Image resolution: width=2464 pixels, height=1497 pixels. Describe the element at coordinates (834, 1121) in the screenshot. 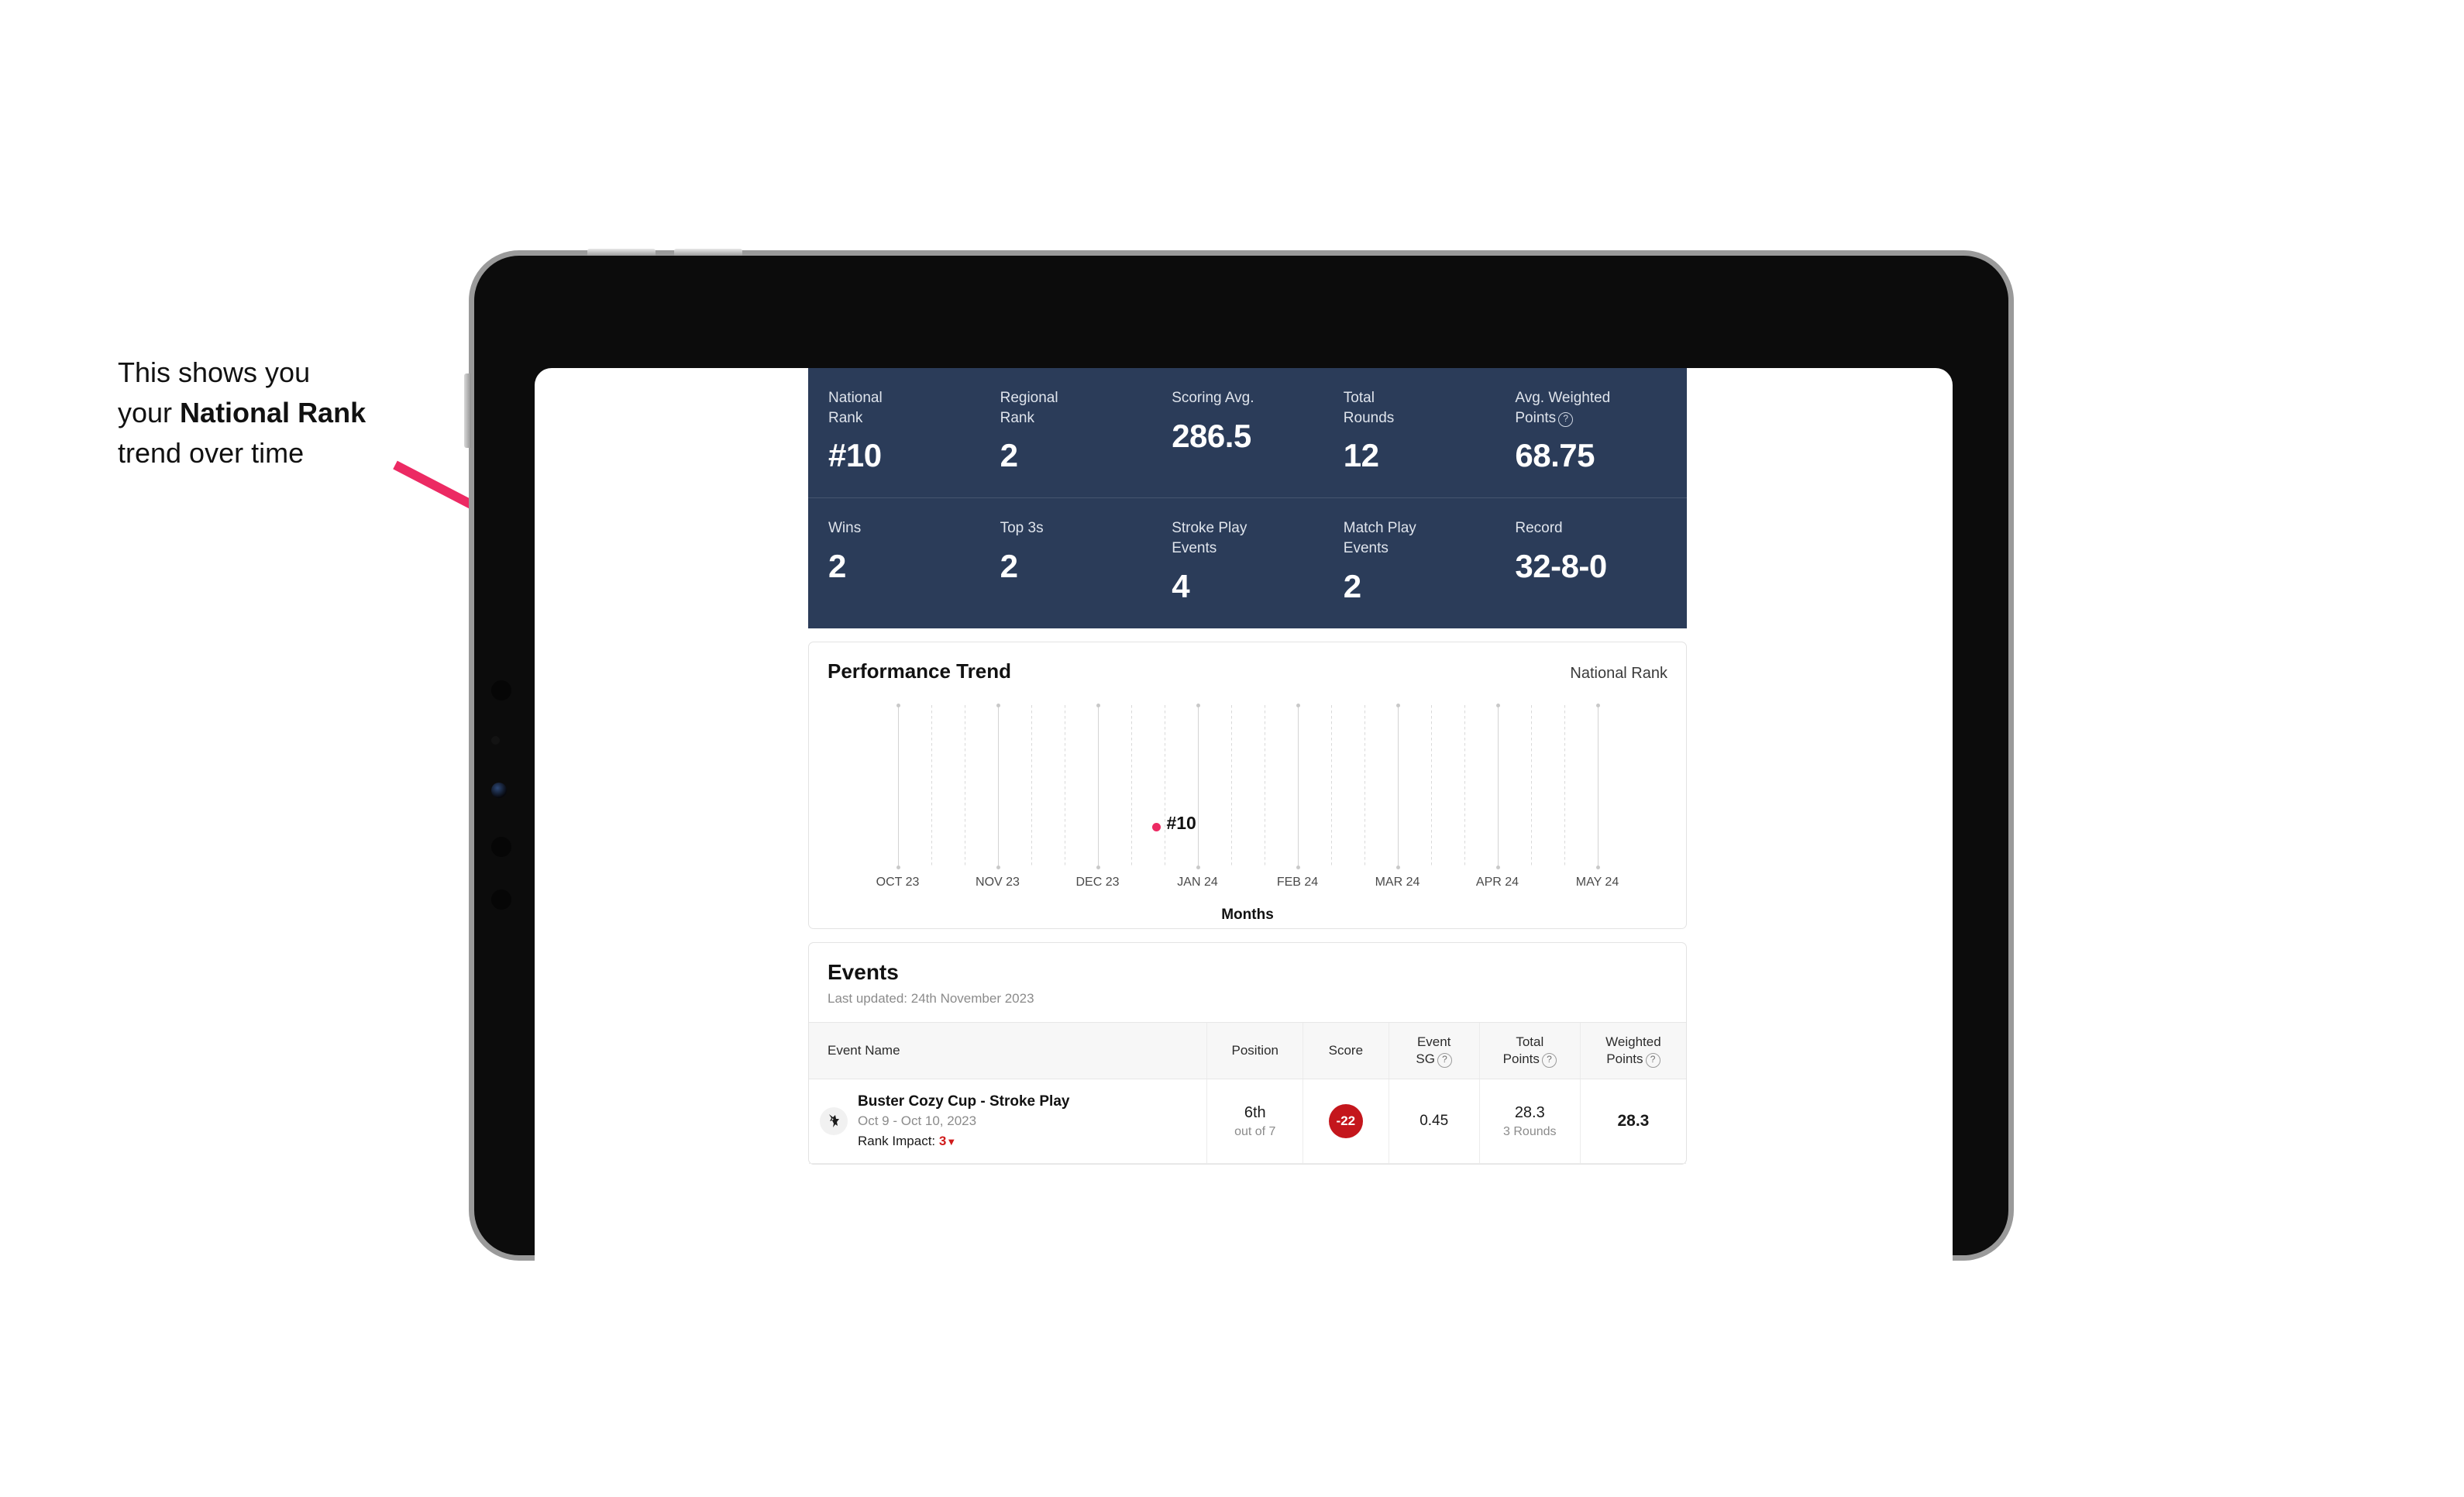

I see `event-club-logo-icon` at that location.